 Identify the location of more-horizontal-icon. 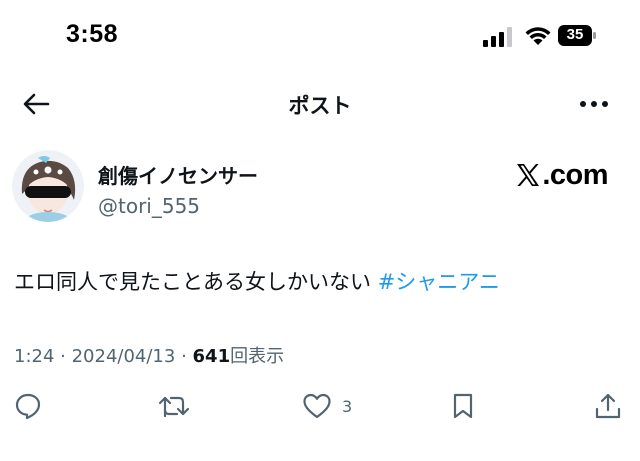
(594, 104).